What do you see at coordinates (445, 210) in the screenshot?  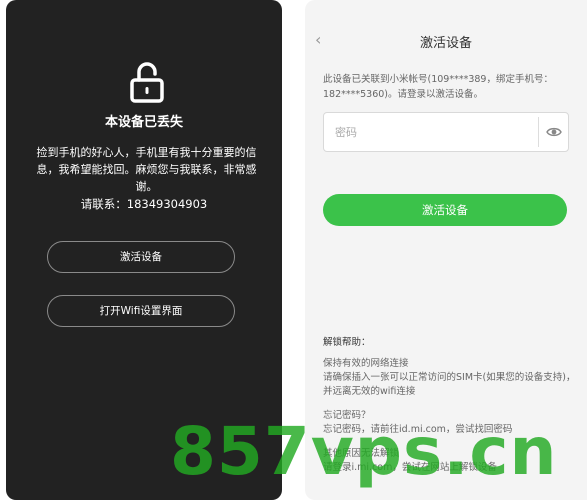 I see `activate-device-submit-button: 激活设备` at bounding box center [445, 210].